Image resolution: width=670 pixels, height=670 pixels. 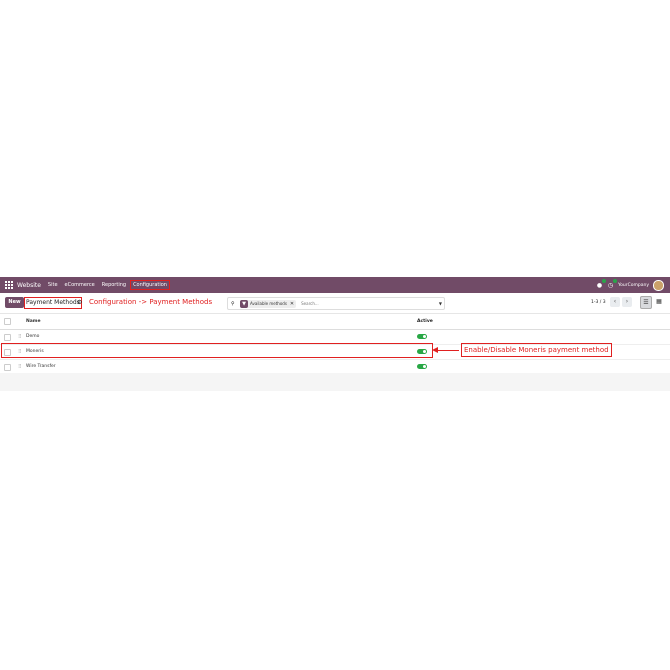 I want to click on pager-prev-button: ‹, so click(x=615, y=302).